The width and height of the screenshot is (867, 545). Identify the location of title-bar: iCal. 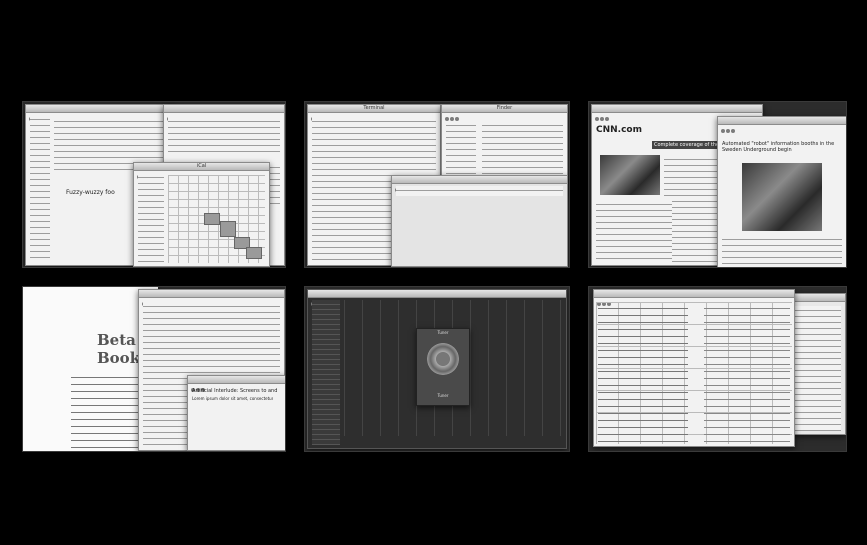
(201, 171).